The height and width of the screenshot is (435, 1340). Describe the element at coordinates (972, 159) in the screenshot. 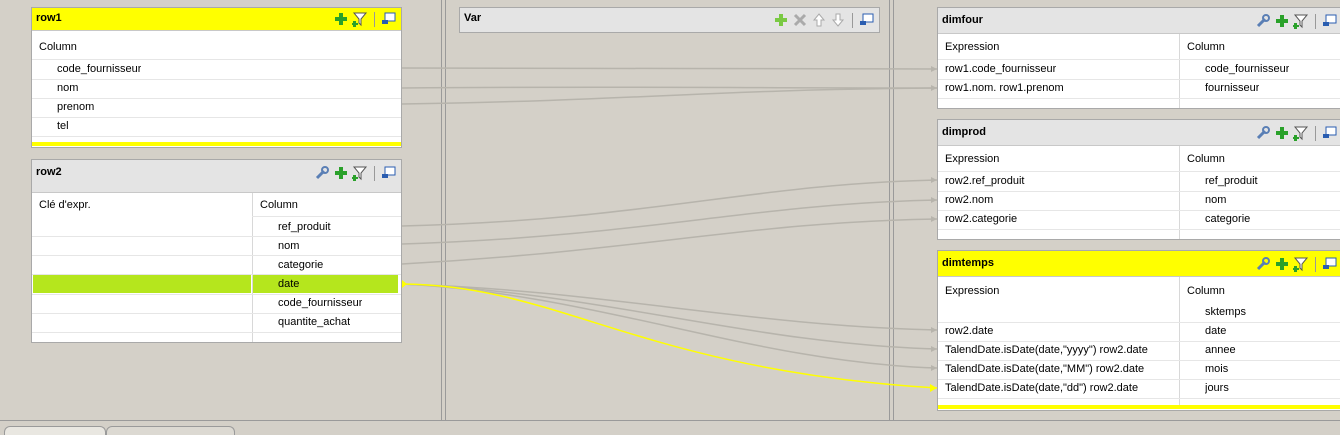

I see `dimprod-expr-header: Expression` at that location.